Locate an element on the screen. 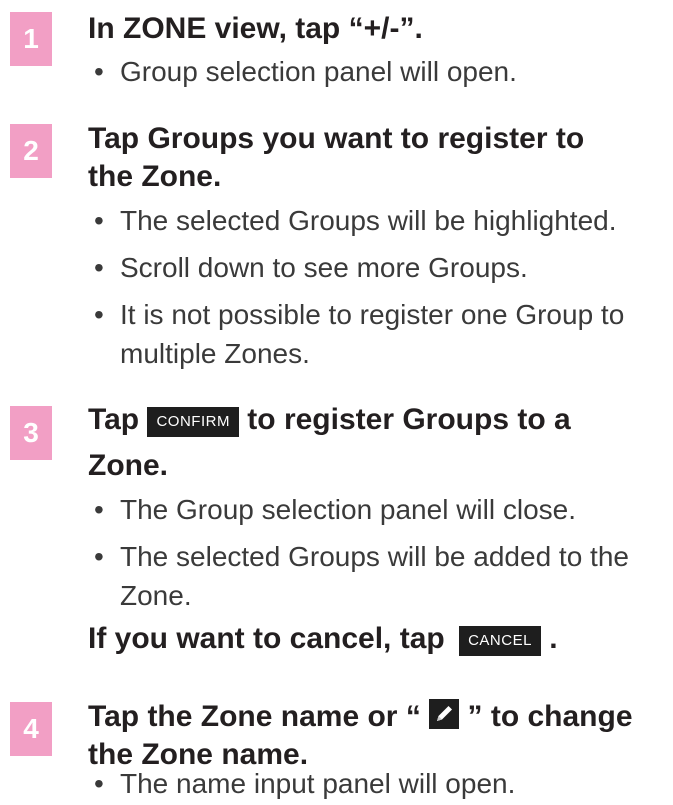 Image resolution: width=673 pixels, height=805 pixels. step-number-badge: 1 is located at coordinates (31, 39).